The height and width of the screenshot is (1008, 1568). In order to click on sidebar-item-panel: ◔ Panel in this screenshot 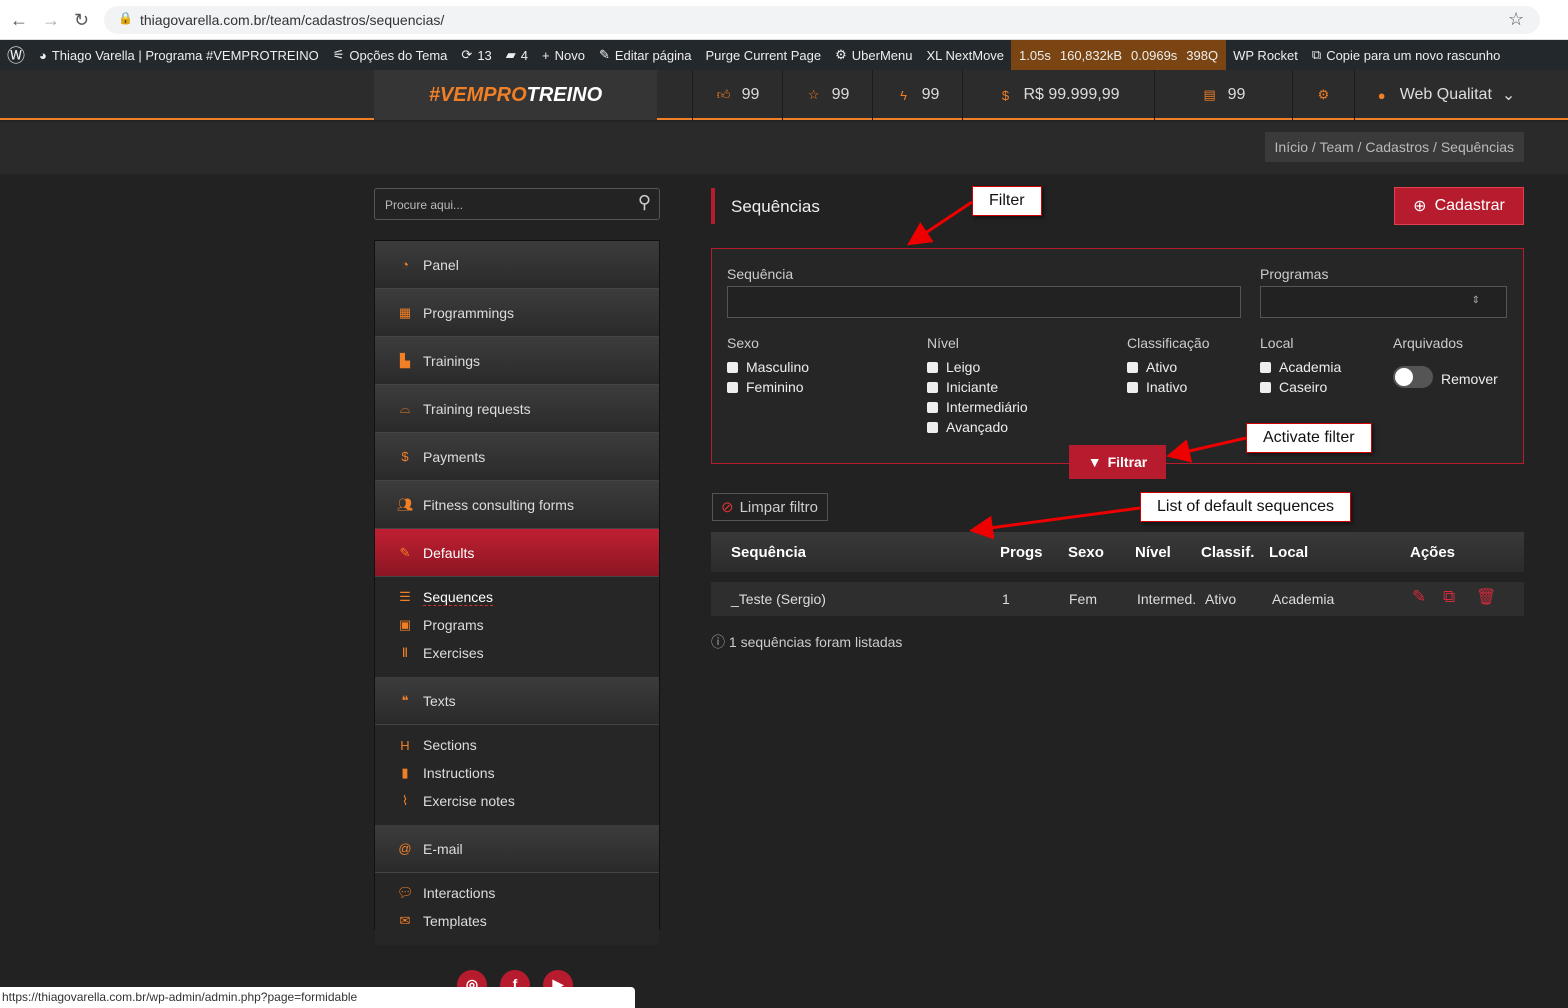, I will do `click(517, 265)`.